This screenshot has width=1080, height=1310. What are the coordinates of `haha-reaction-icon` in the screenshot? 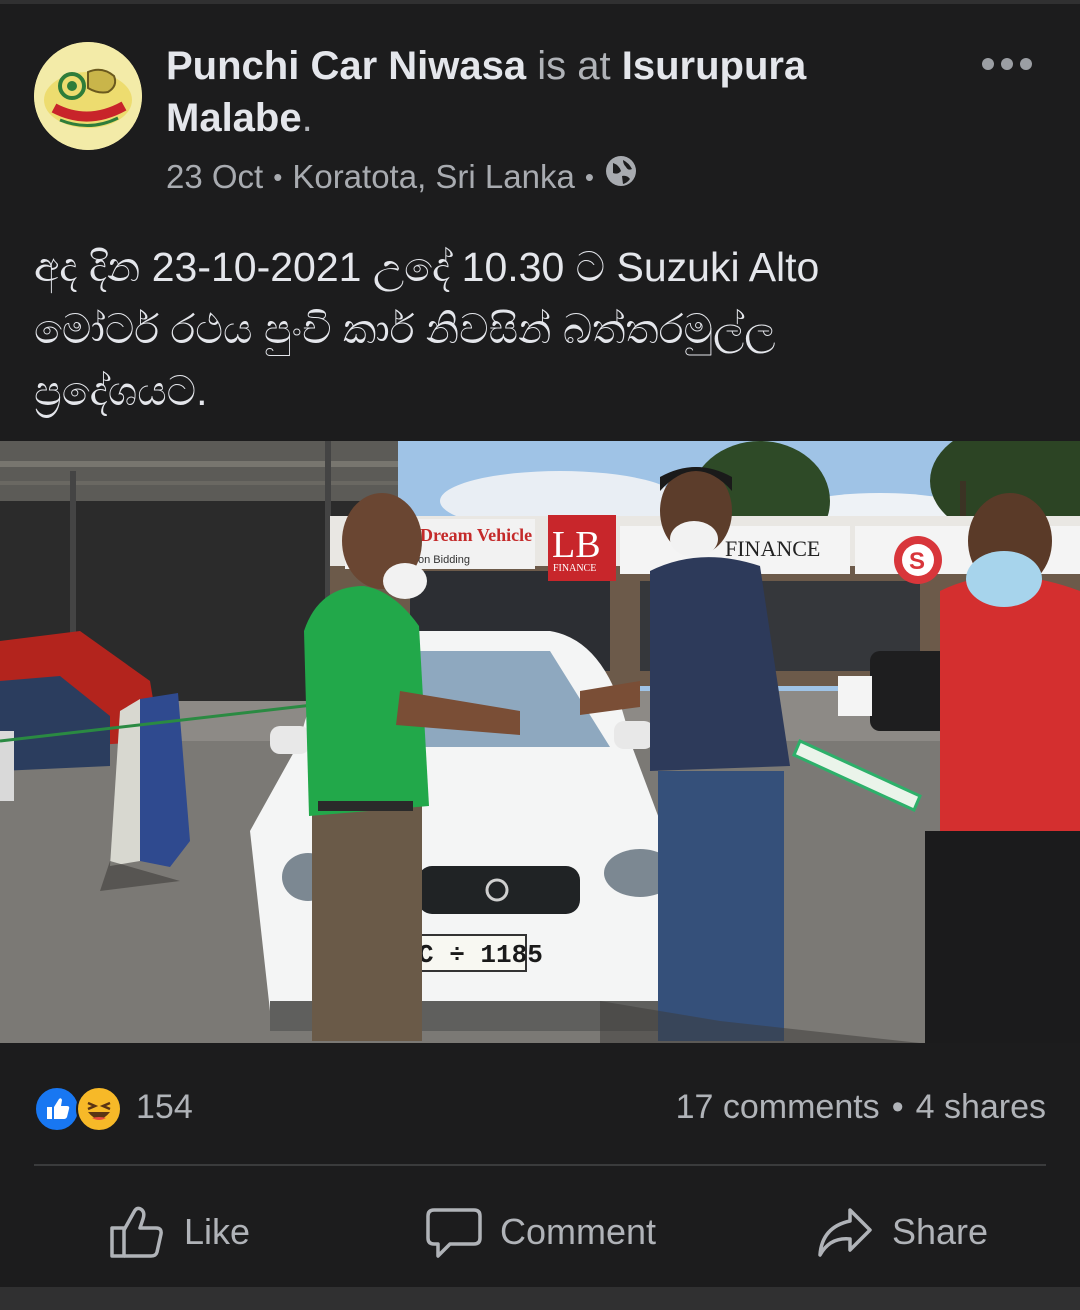 It's located at (99, 1109).